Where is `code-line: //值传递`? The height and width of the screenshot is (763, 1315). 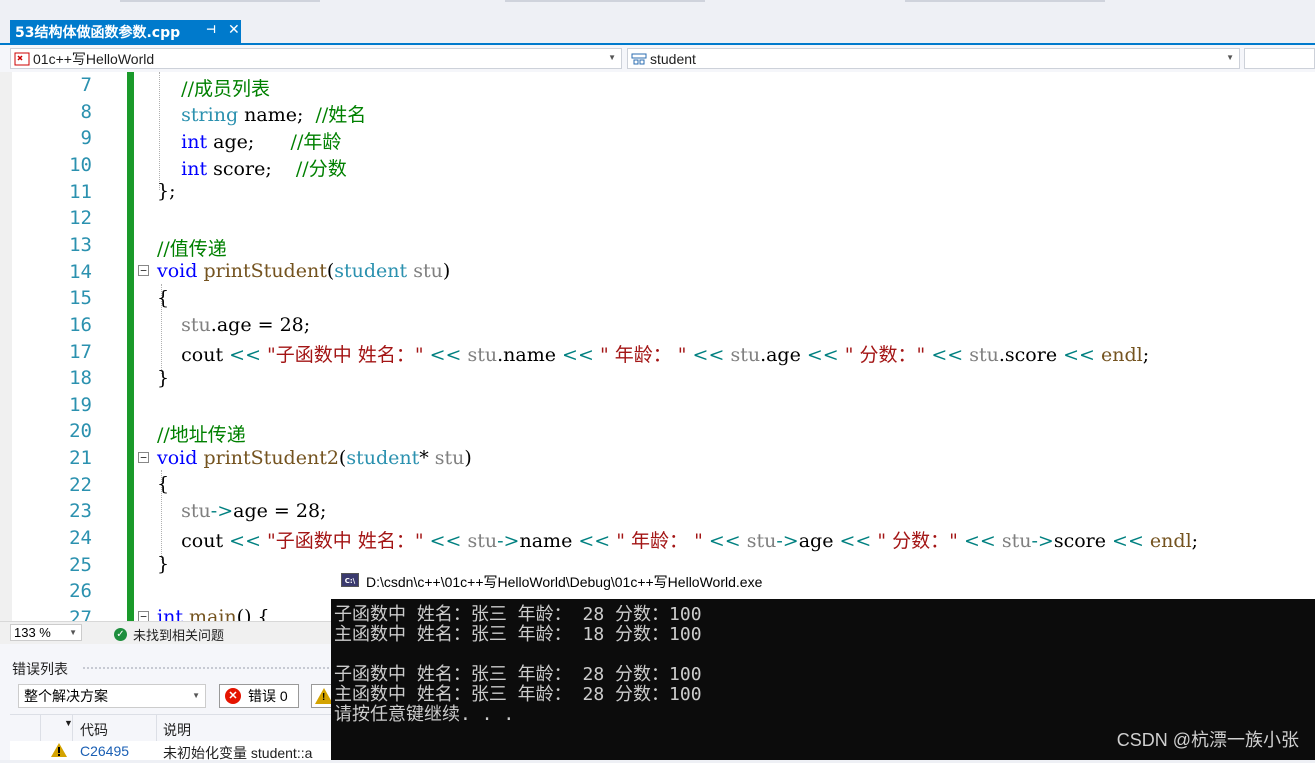 code-line: //值传递 is located at coordinates (192, 249).